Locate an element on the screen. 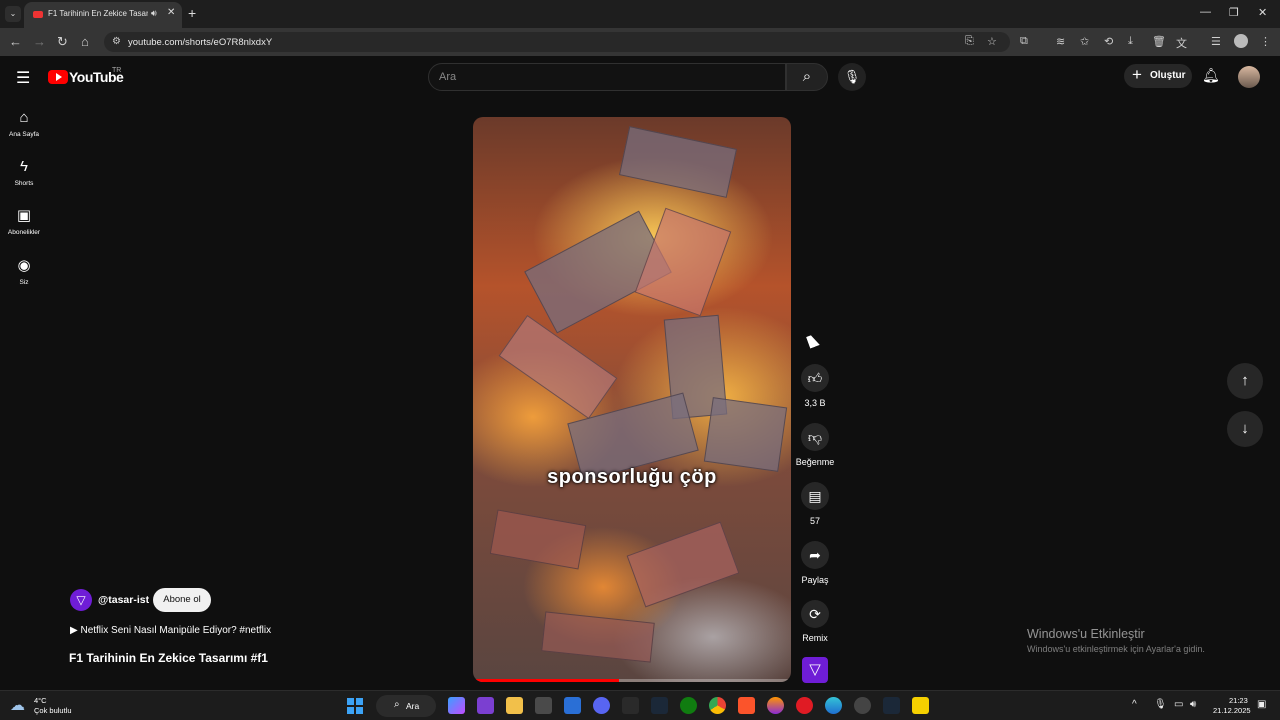 Image resolution: width=1280 pixels, height=720 pixels. chrome-icon is located at coordinates (717, 705).